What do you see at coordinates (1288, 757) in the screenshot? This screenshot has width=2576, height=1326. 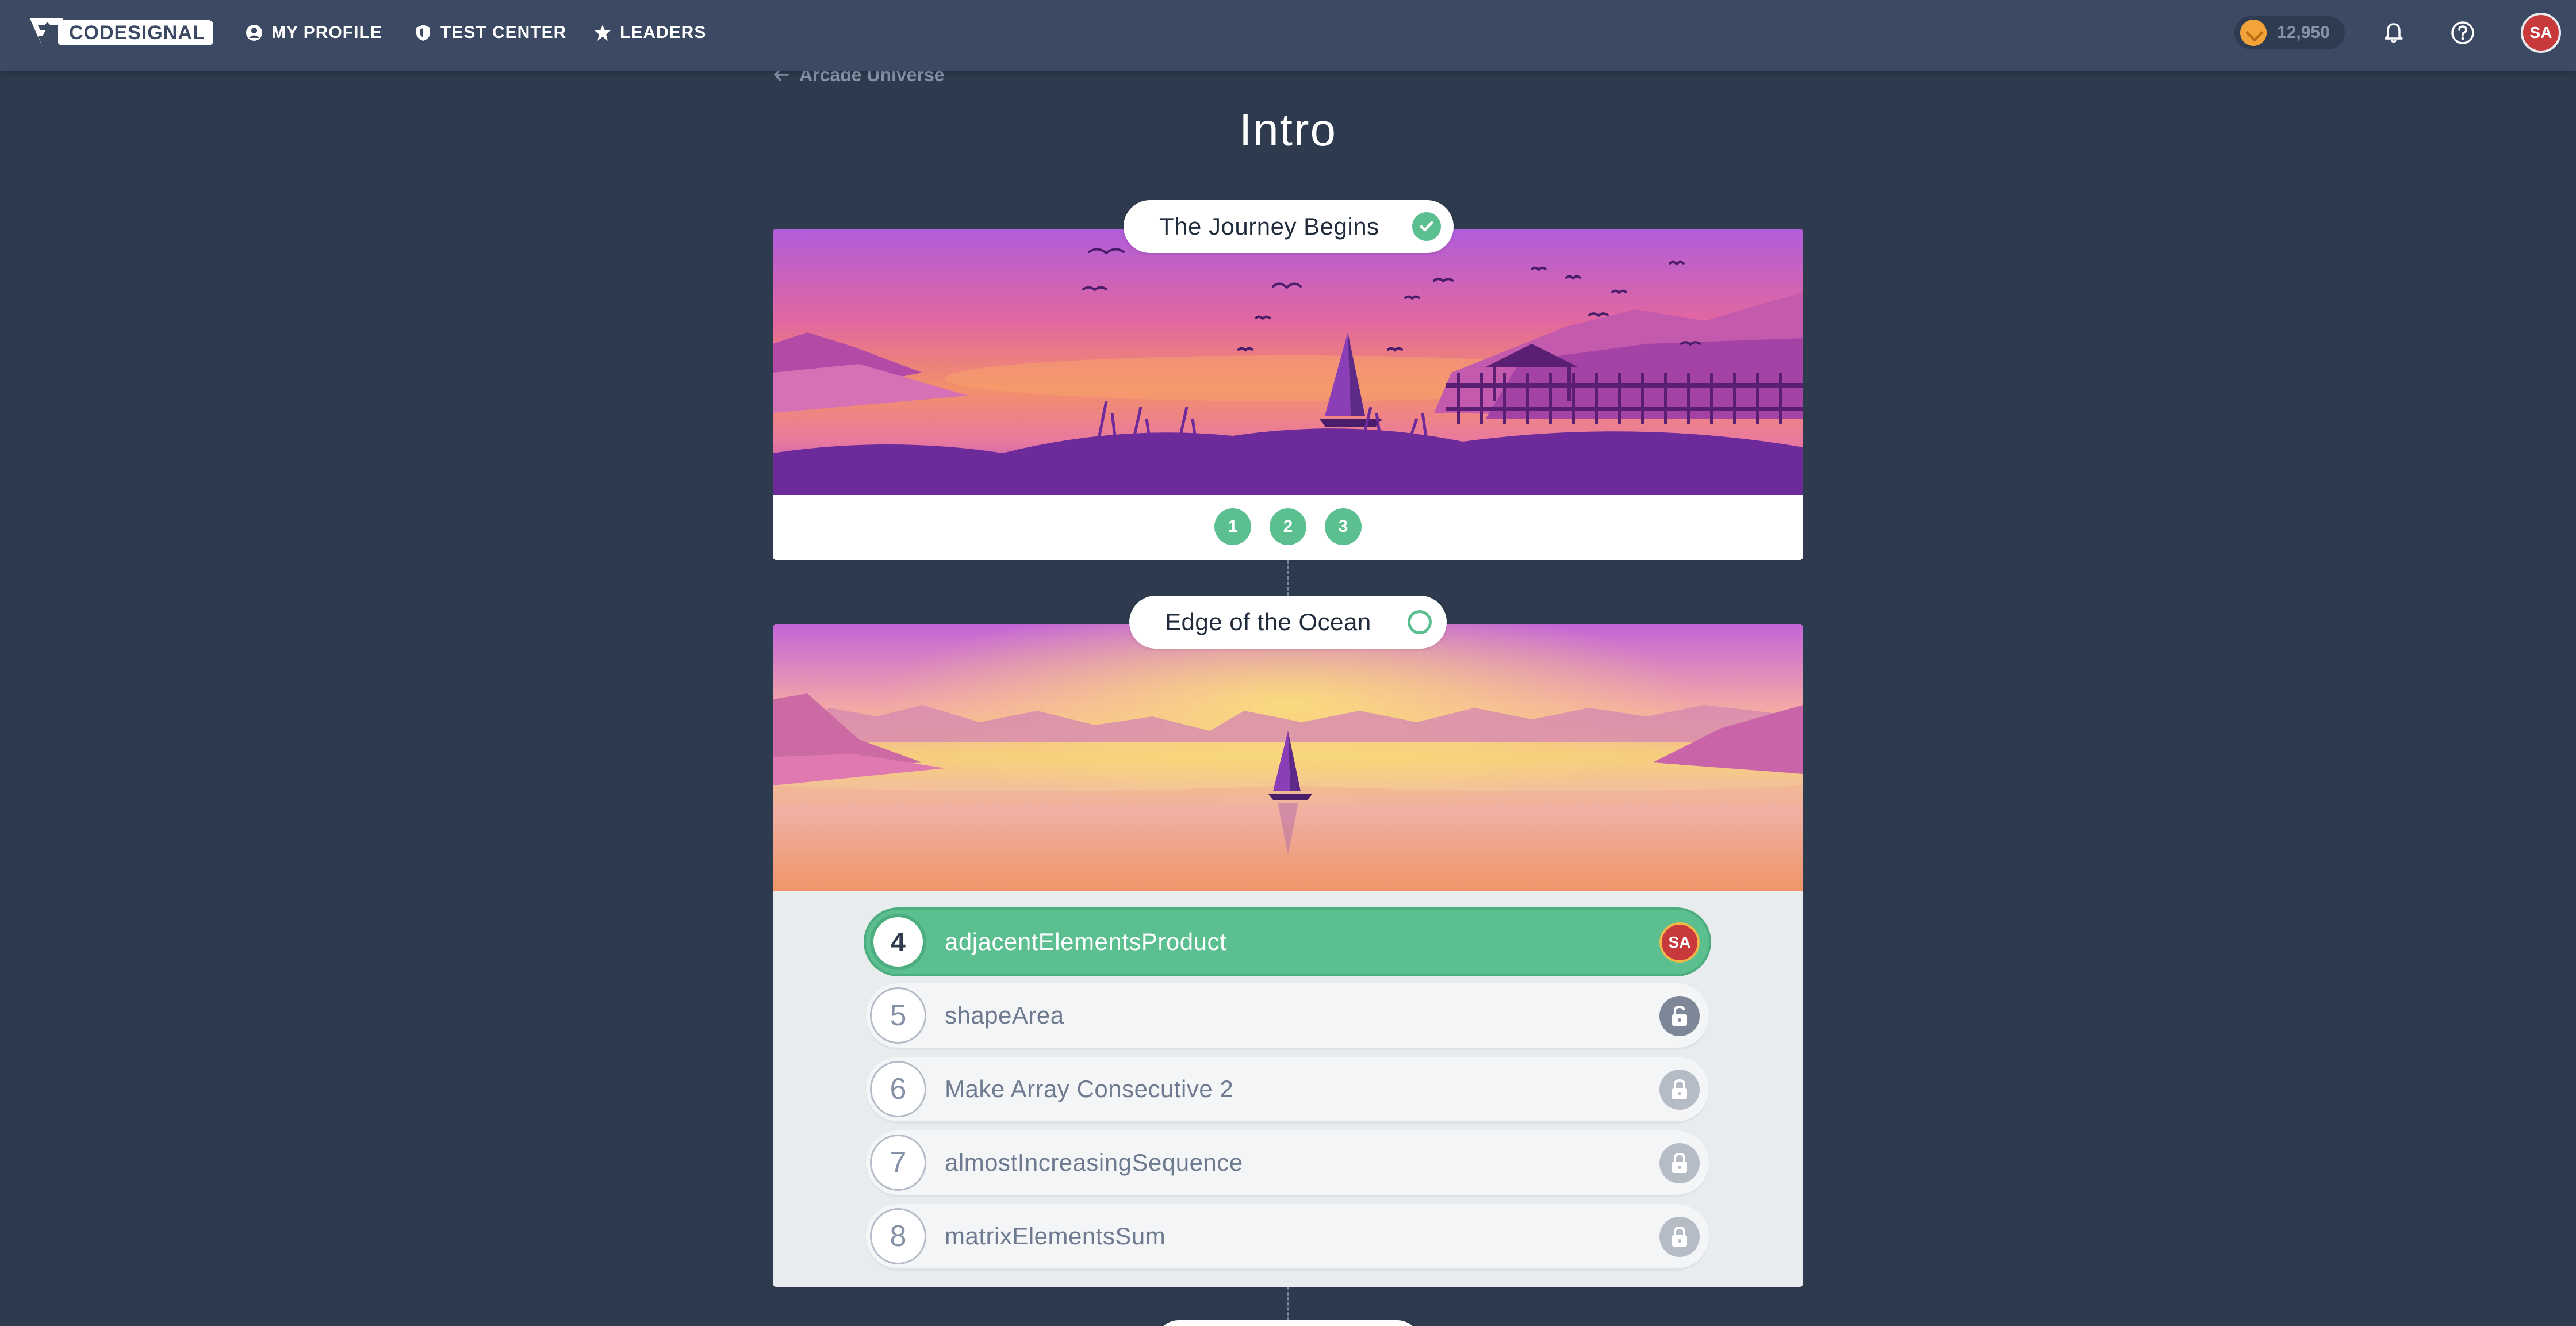 I see `ocean-sunset-illustration` at bounding box center [1288, 757].